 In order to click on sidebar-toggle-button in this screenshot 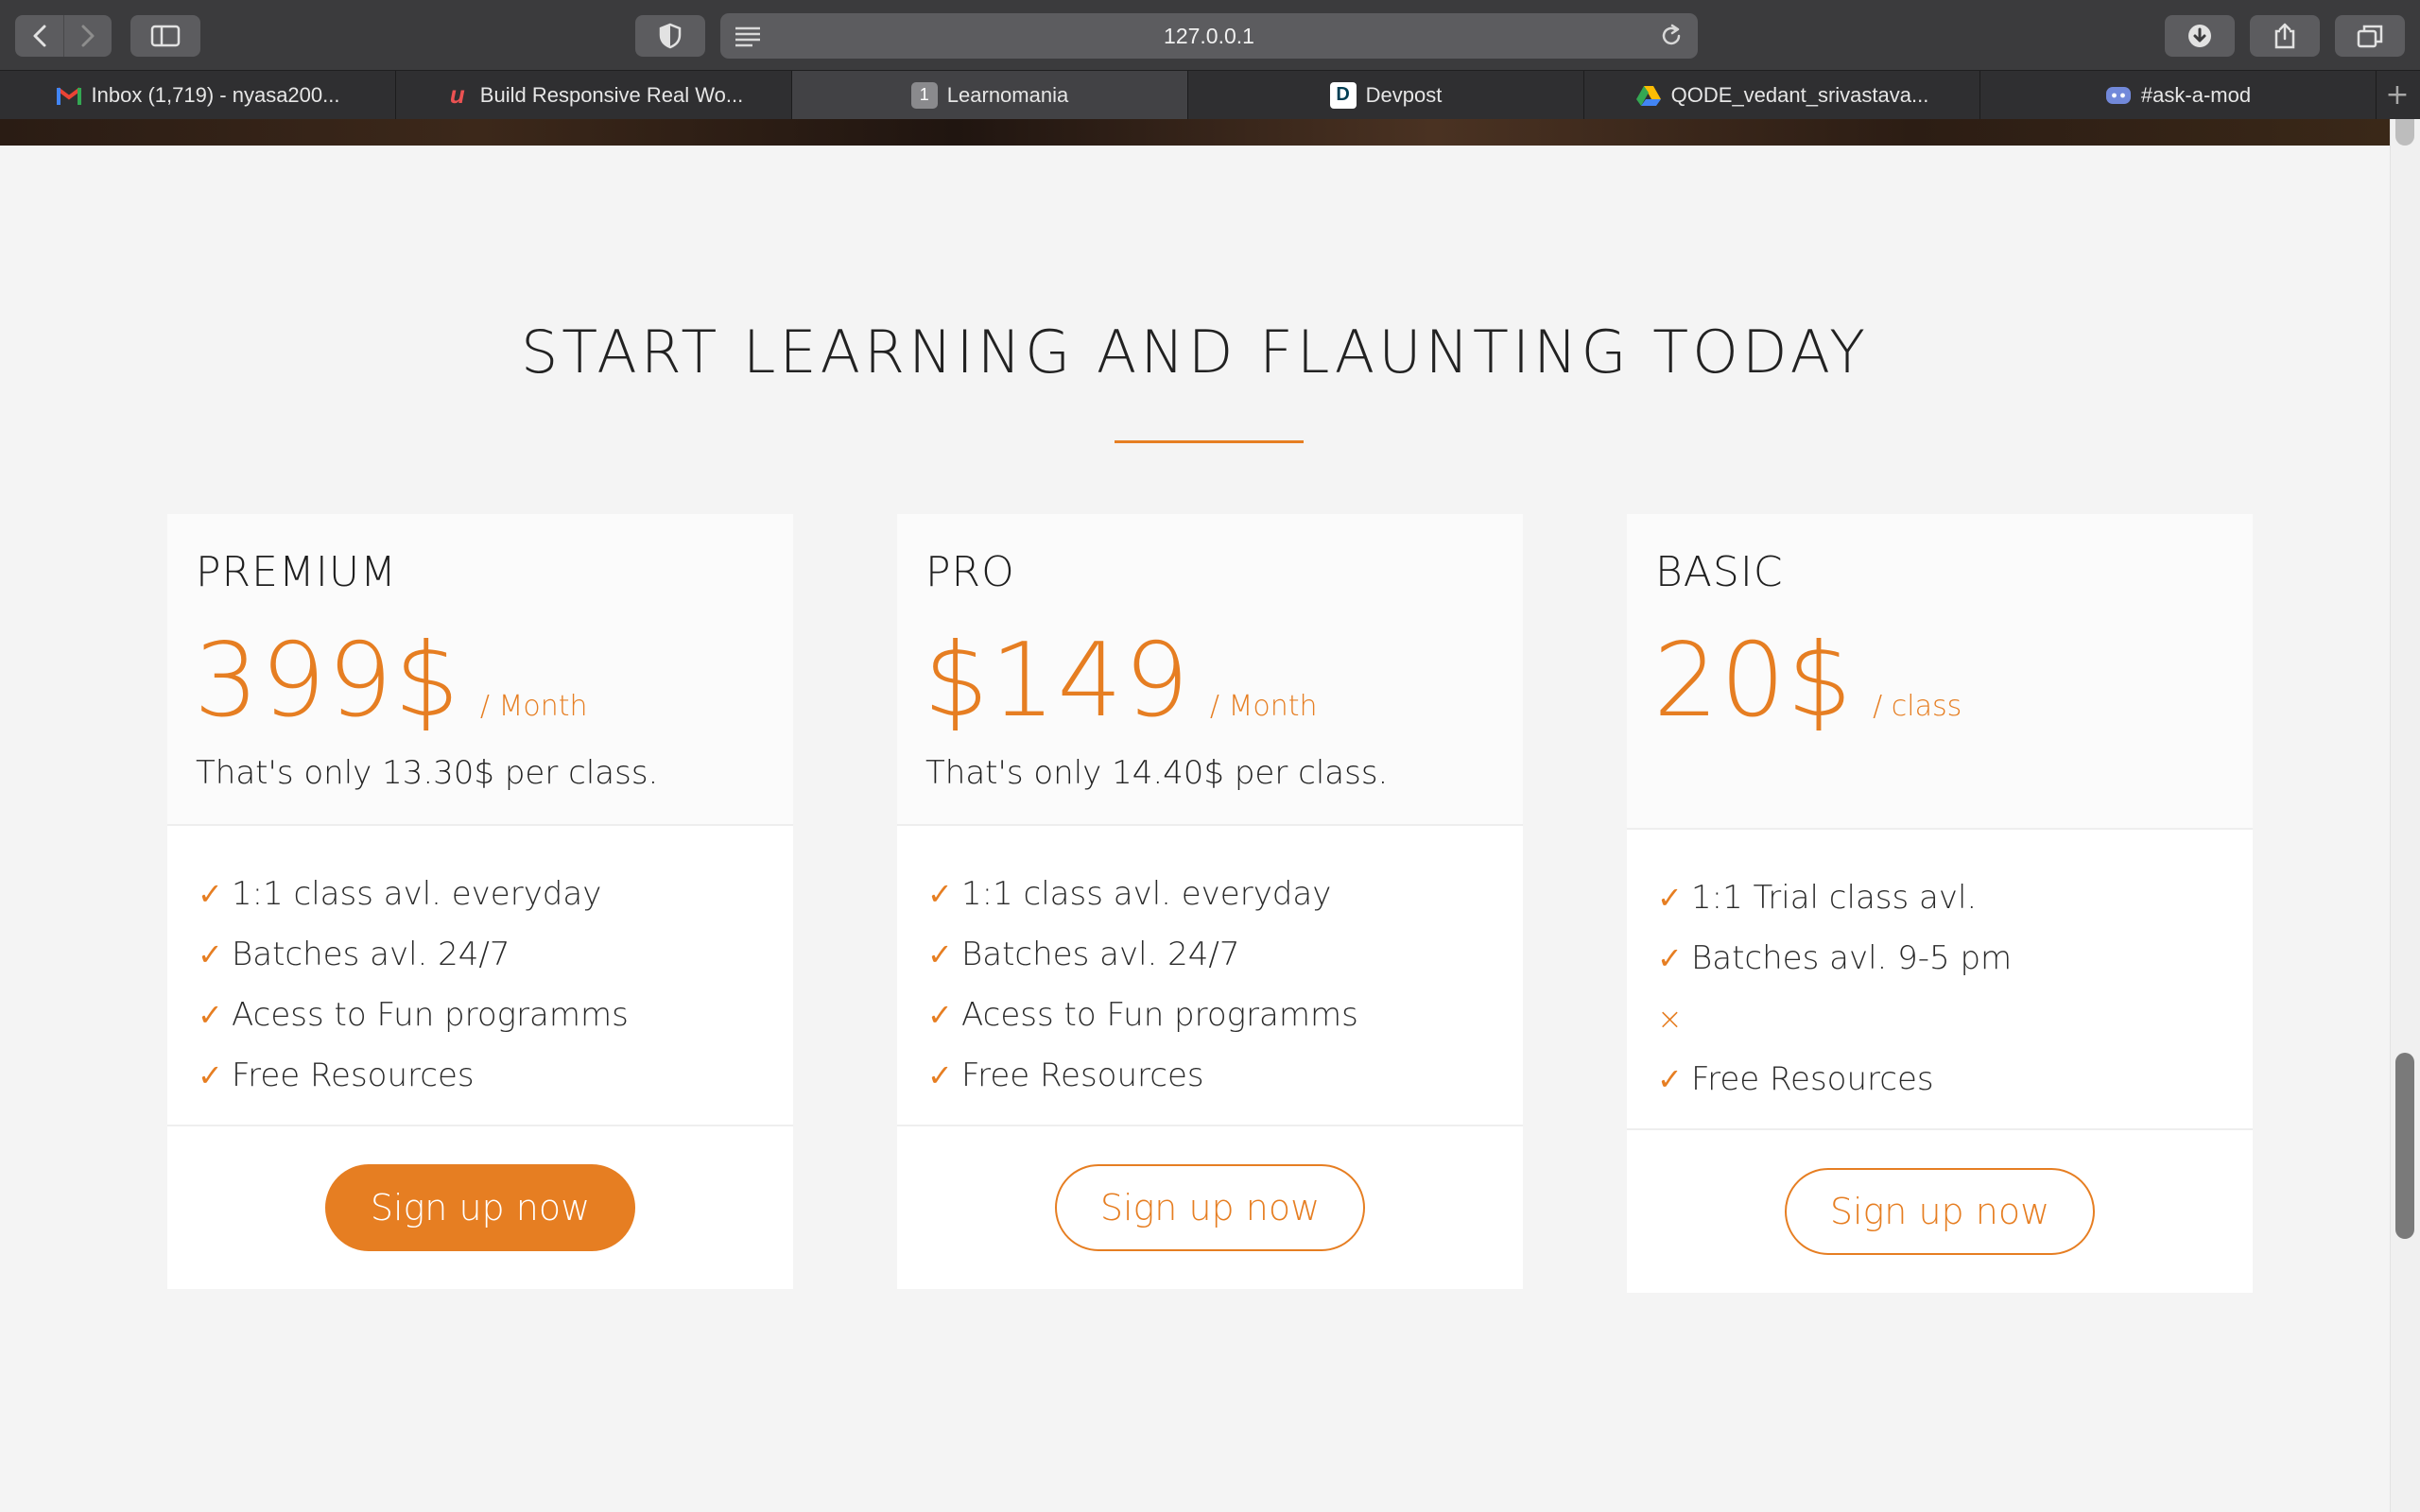, I will do `click(165, 36)`.